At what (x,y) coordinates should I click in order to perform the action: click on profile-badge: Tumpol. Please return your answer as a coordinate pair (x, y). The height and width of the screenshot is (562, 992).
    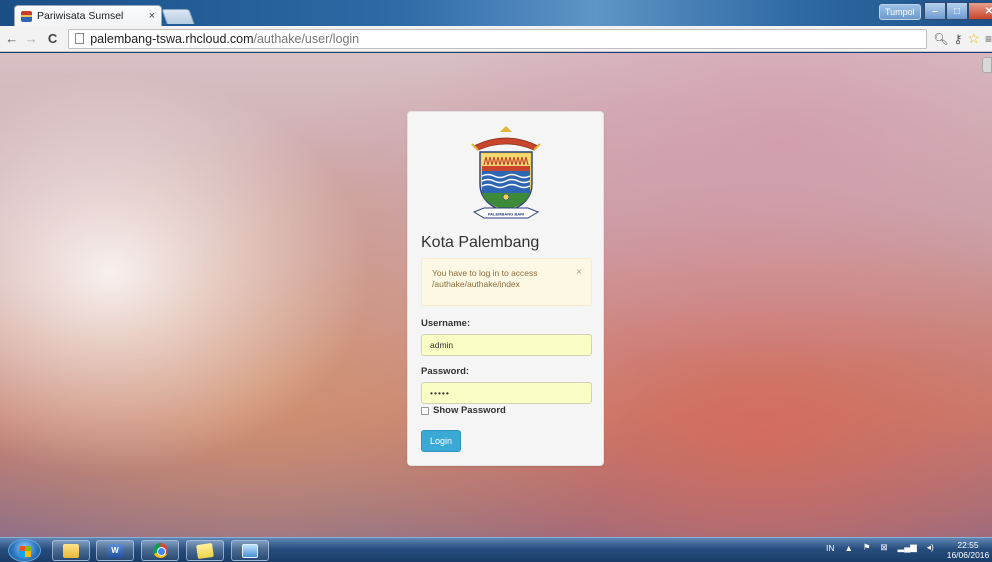
    Looking at the image, I should click on (900, 12).